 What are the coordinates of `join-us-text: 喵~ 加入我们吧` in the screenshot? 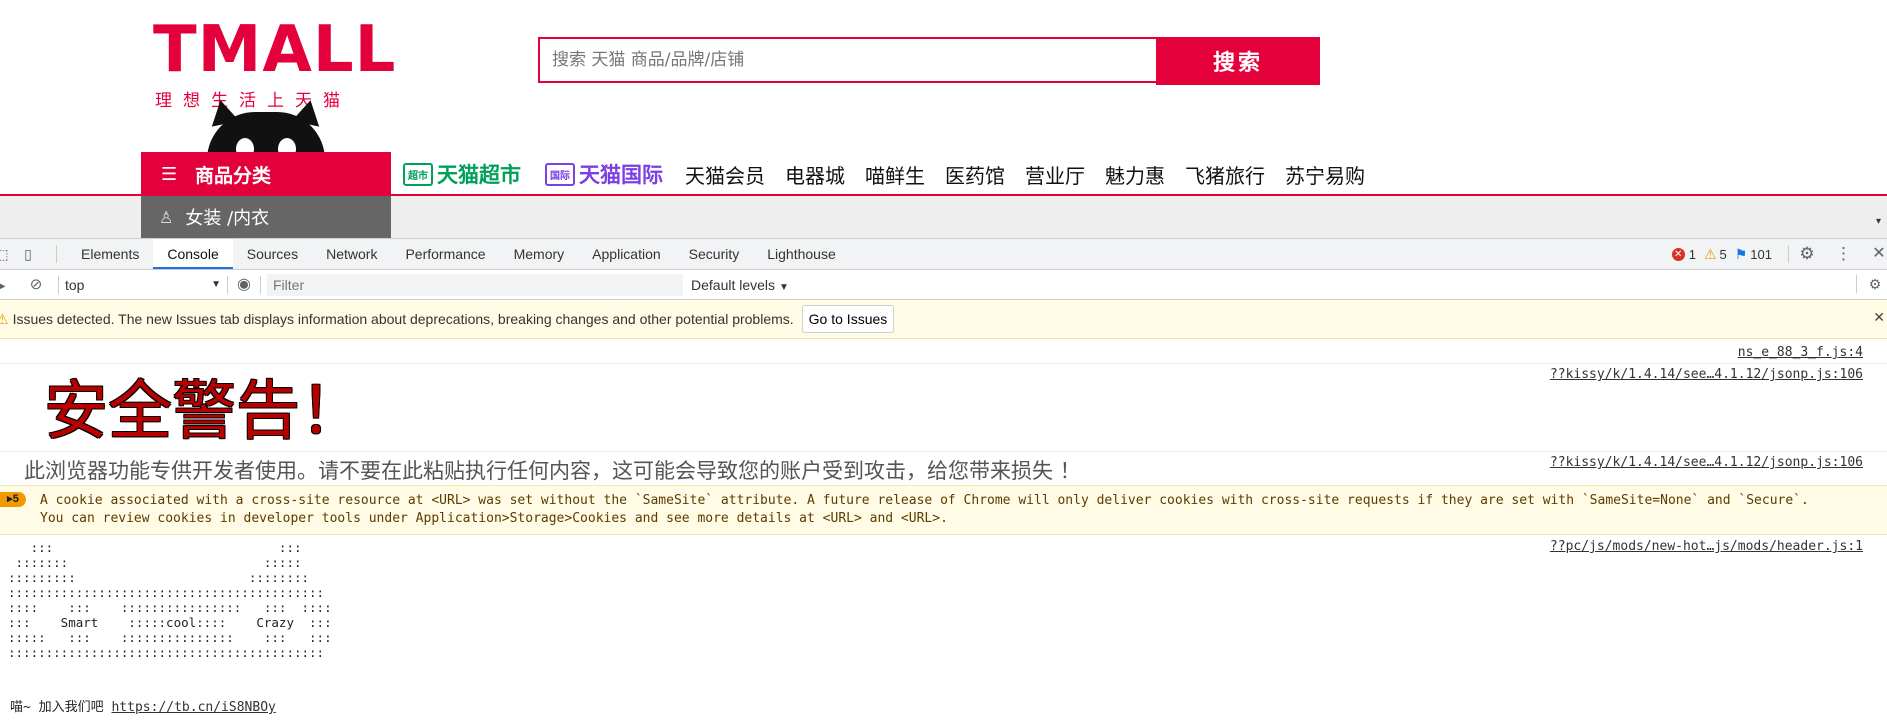 It's located at (57, 707).